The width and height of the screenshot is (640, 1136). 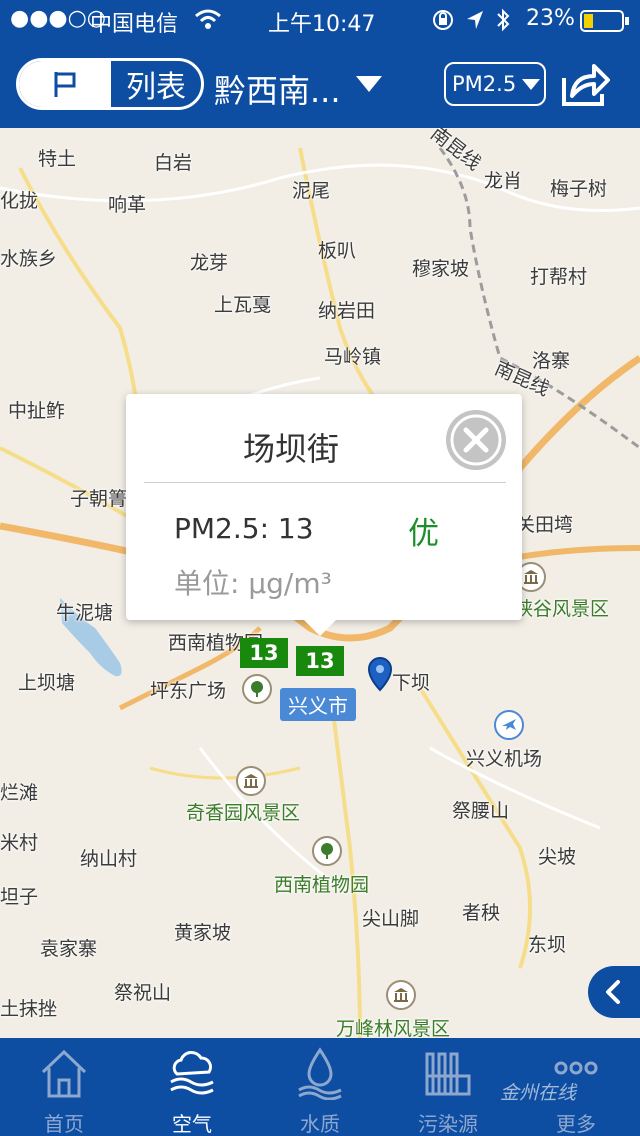 I want to click on place-label: 尖坡, so click(x=557, y=857).